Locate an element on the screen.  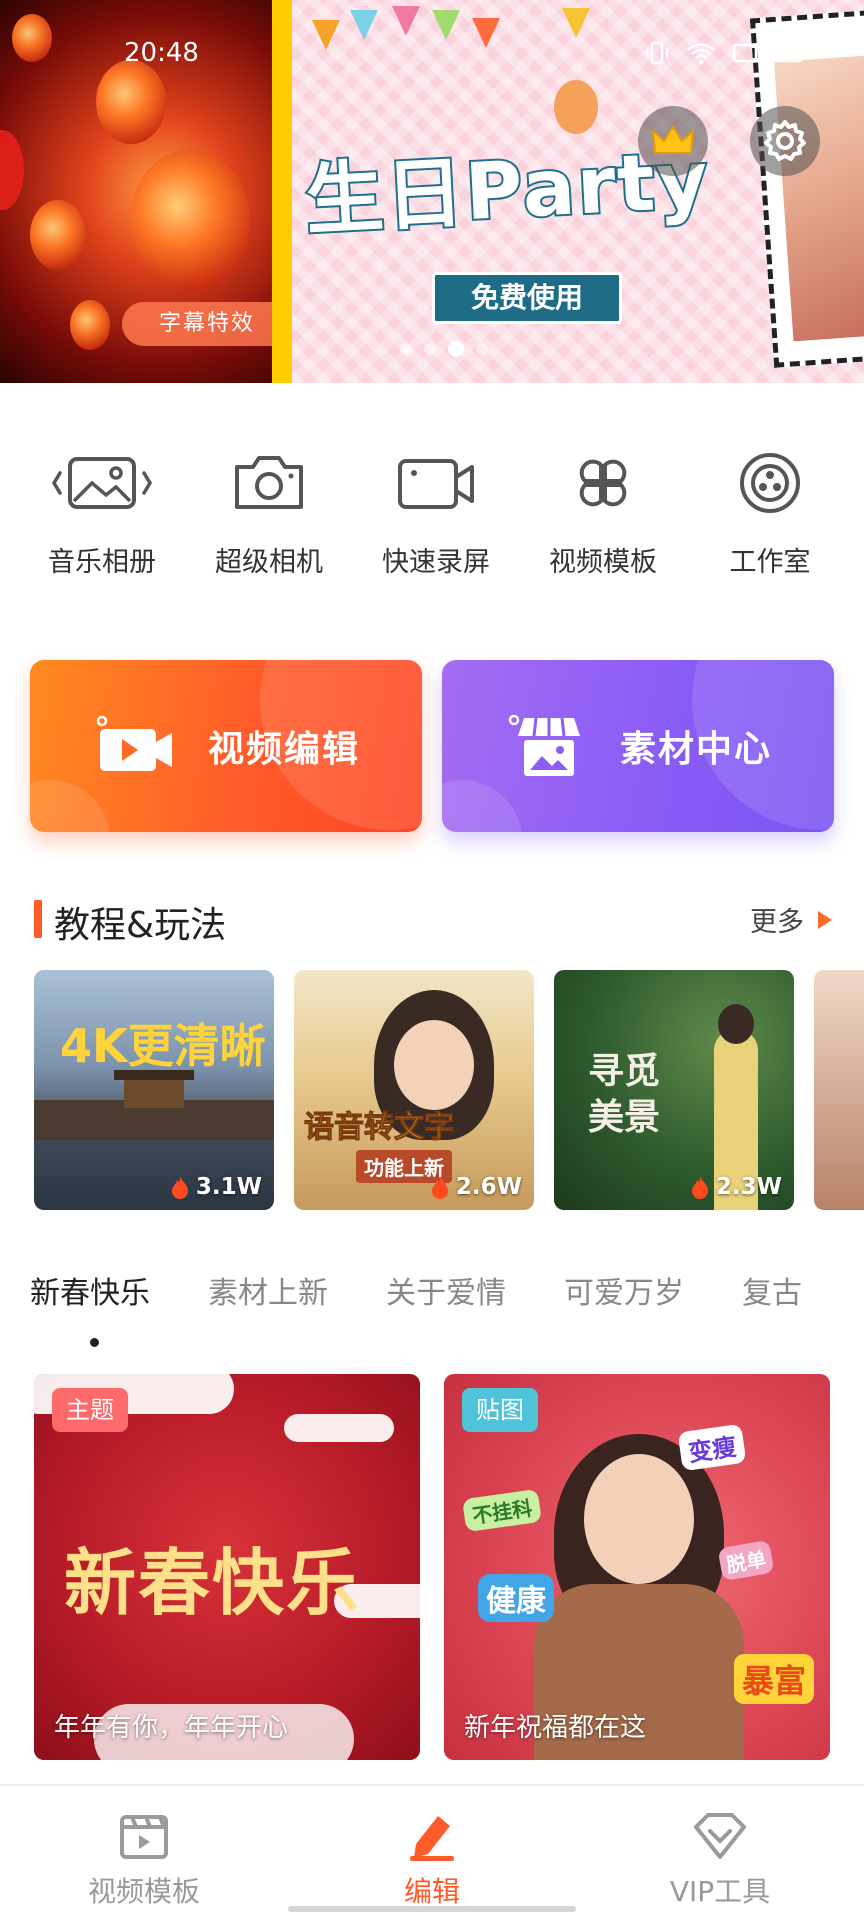
sticker-text: 健康 is located at coordinates (516, 1598).